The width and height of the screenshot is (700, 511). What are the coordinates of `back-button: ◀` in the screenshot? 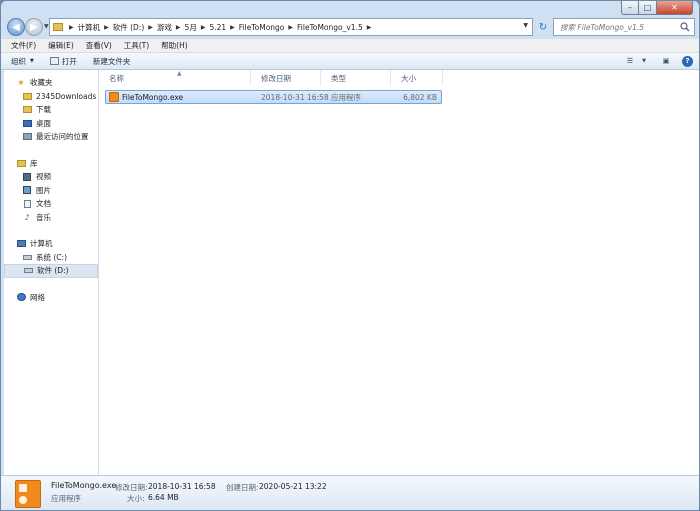 It's located at (16, 27).